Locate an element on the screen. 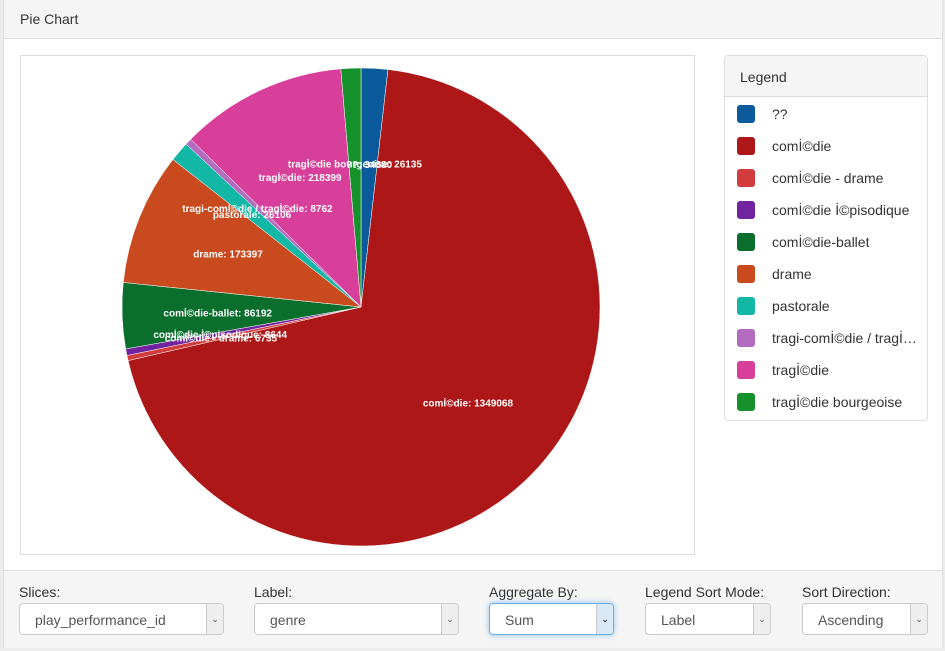  legend-sort-select-value: Label is located at coordinates (678, 620).